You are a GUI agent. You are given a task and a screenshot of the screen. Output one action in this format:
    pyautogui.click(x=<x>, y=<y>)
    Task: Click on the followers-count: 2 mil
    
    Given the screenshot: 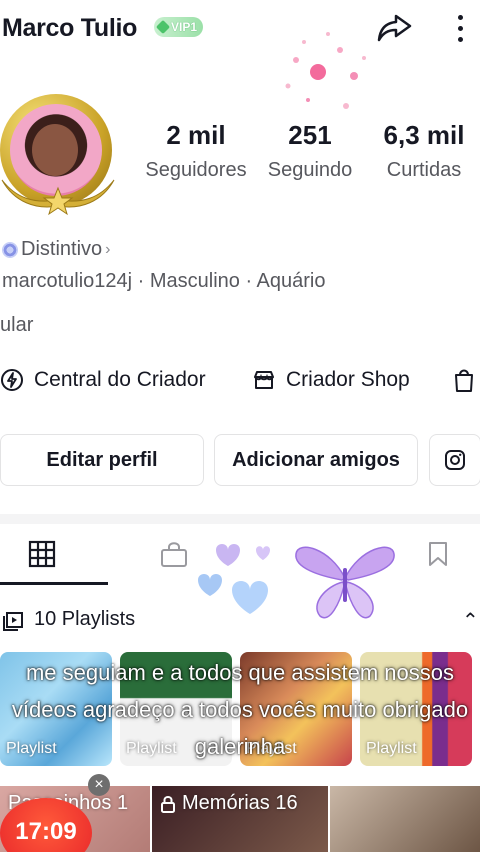 What is the action you would take?
    pyautogui.click(x=196, y=135)
    